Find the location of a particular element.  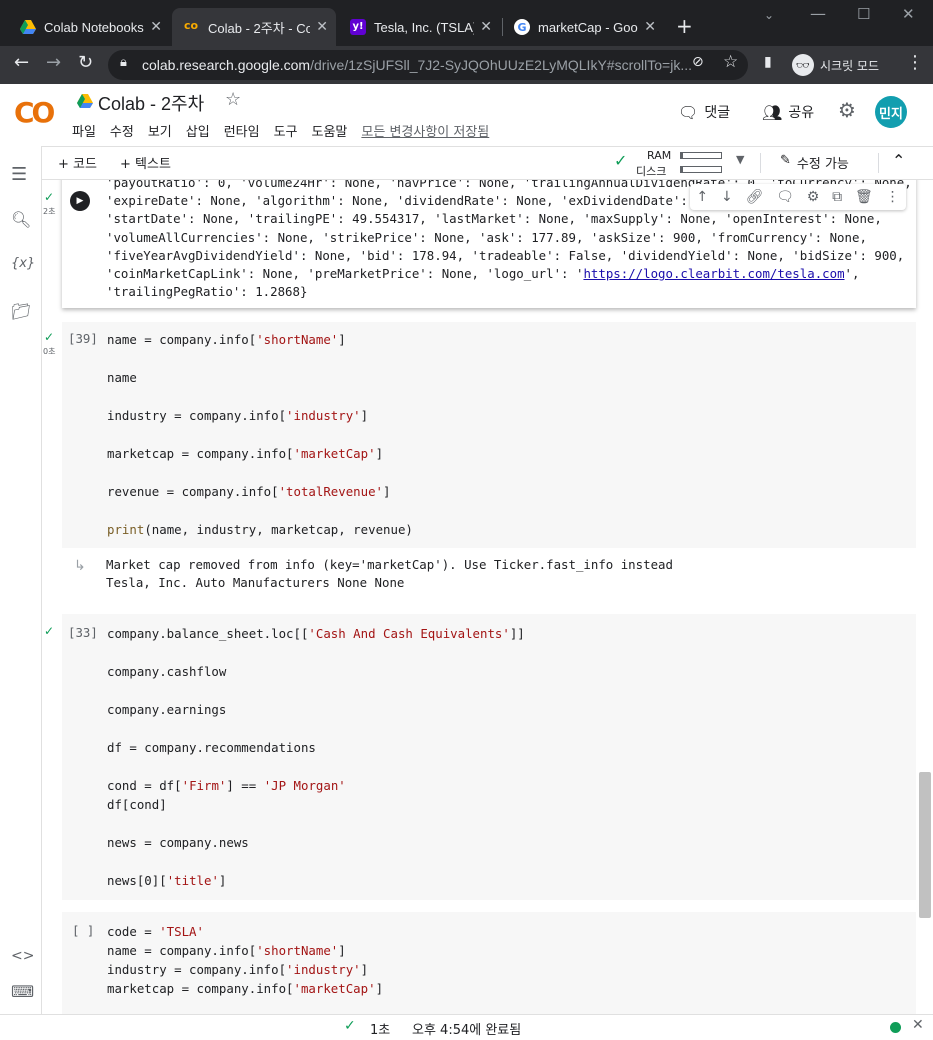

ram-usage-fill is located at coordinates (682, 155).